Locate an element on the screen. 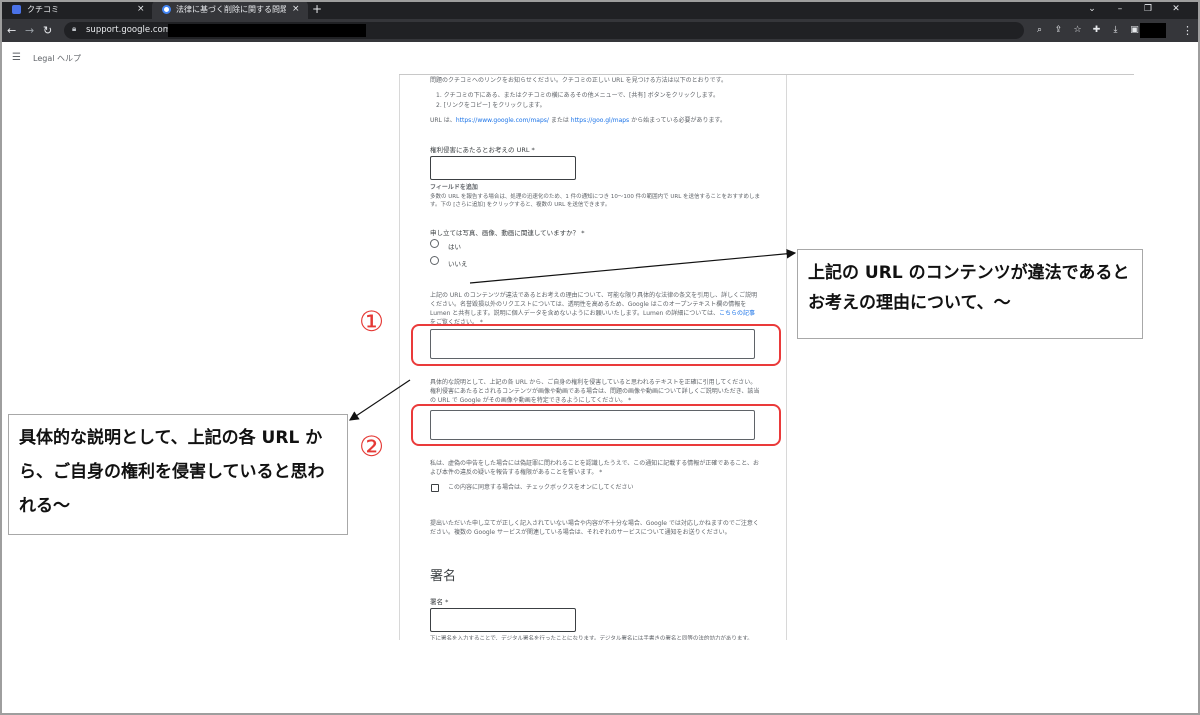 Image resolution: width=1200 pixels, height=715 pixels. reload-icon: ↻ is located at coordinates (47, 30).